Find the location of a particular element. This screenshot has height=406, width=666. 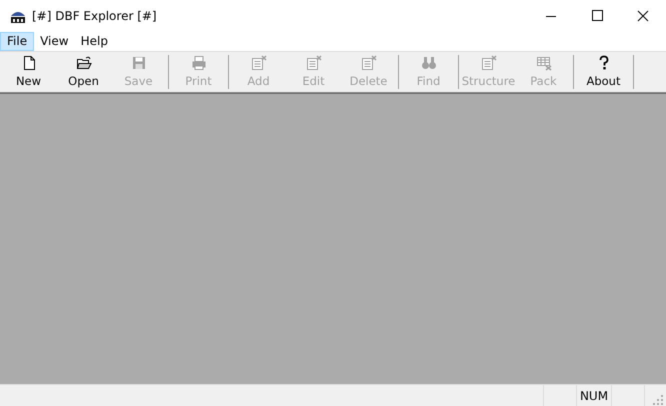

printer-icon is located at coordinates (198, 63).